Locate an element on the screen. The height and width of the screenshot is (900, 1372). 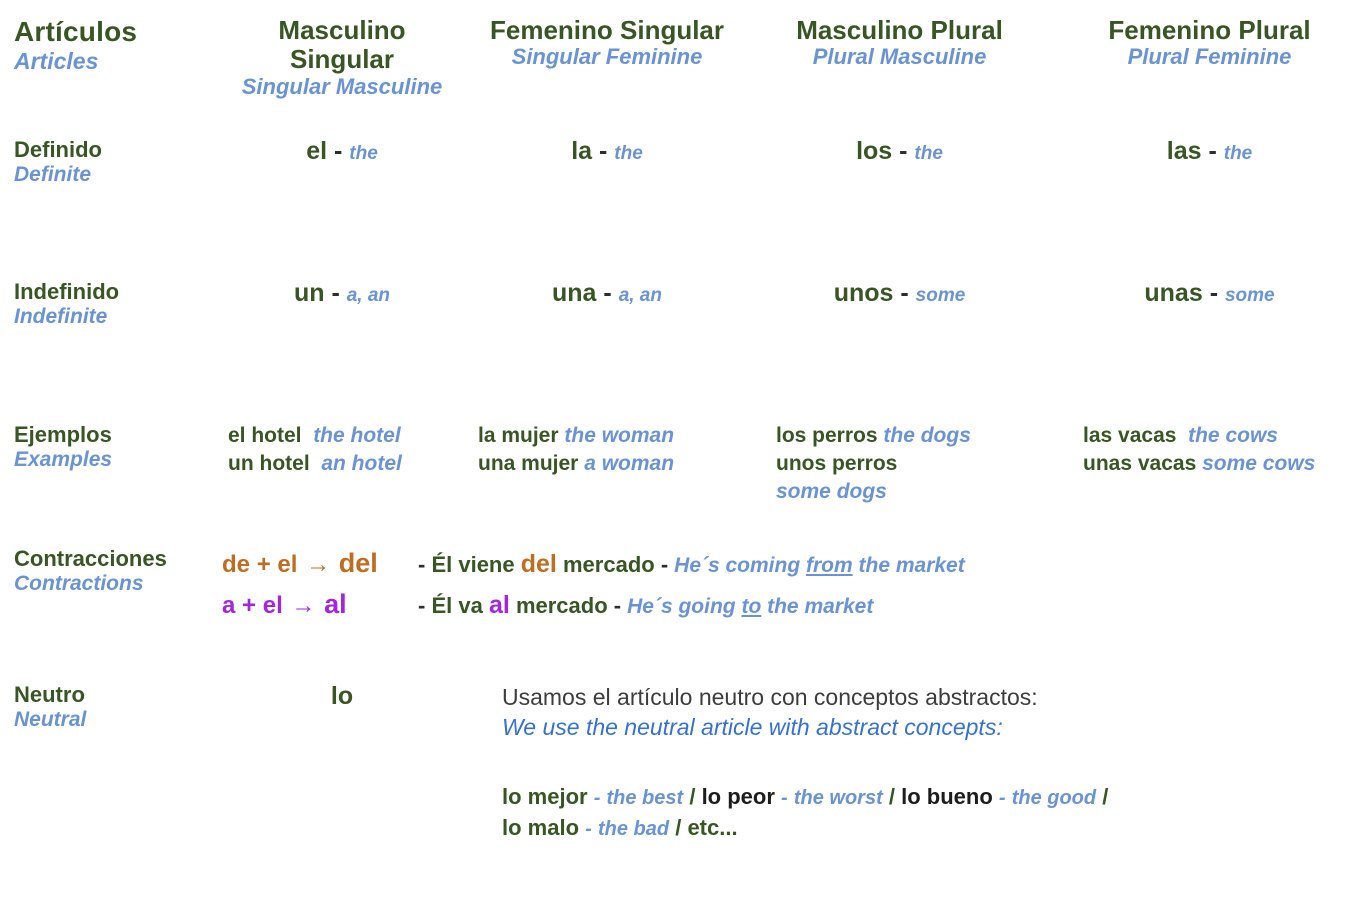
sentence-pre: Él va is located at coordinates (457, 605).